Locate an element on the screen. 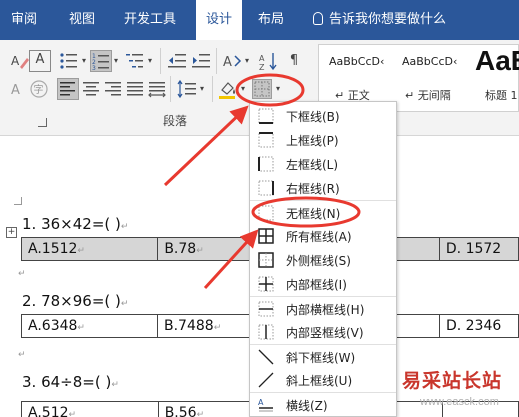 This screenshot has height=417, width=519. tab-review: 审阅 is located at coordinates (24, 20).